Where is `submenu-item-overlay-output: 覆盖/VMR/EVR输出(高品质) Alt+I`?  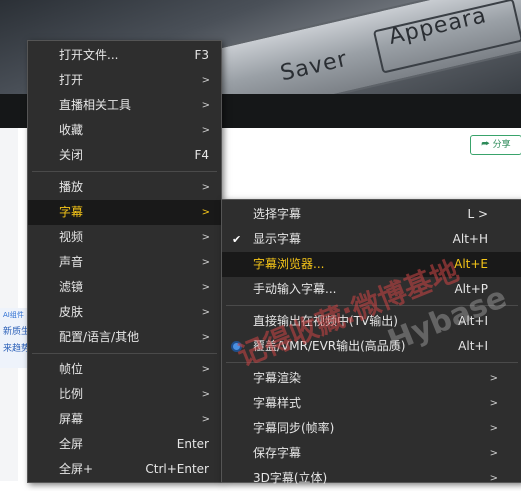
submenu-item-overlay-output: 覆盖/VMR/EVR输出(高品质) Alt+I is located at coordinates (371, 346).